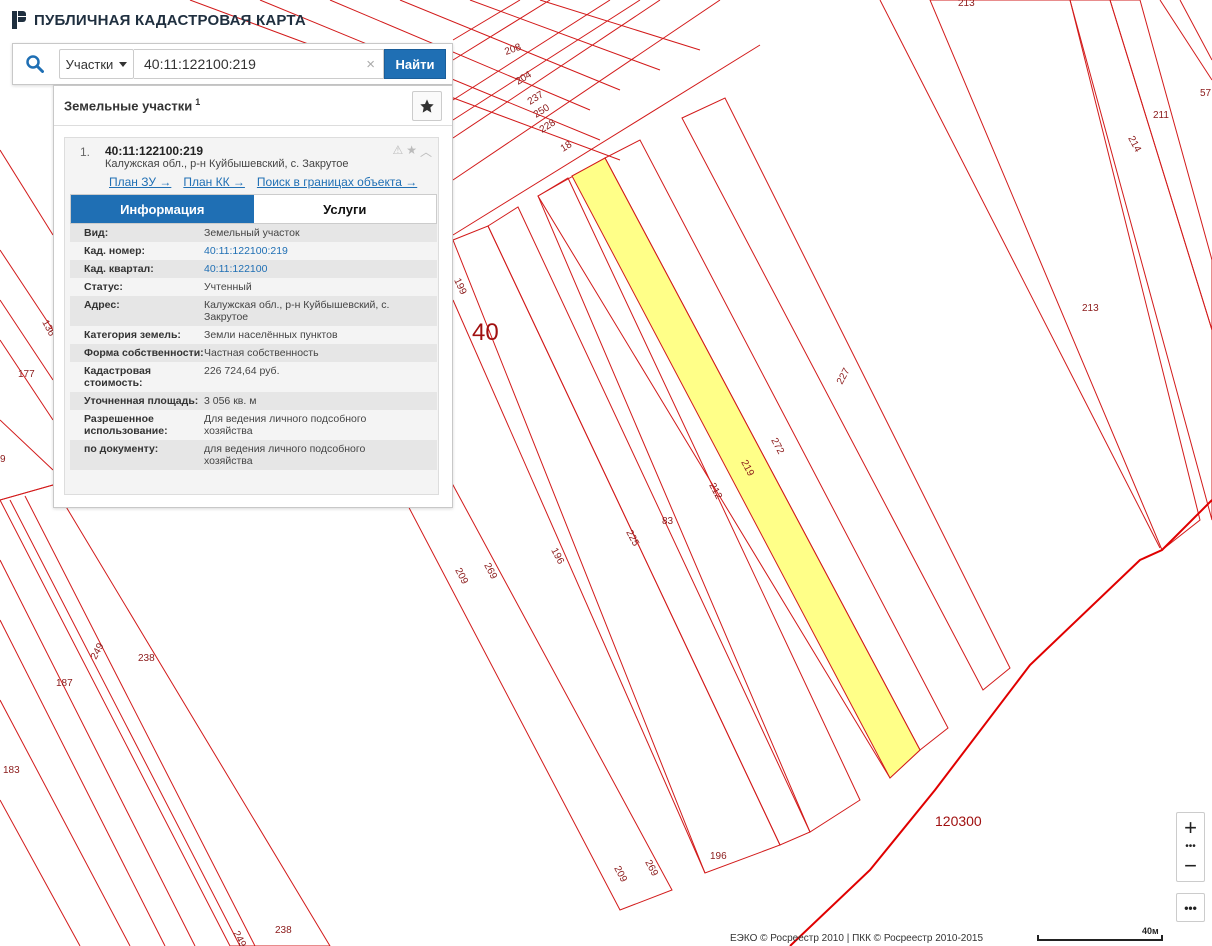 The width and height of the screenshot is (1212, 946). What do you see at coordinates (253, 401) in the screenshot?
I see `info-row: Уточненная площадь: 3 056 кв. м` at bounding box center [253, 401].